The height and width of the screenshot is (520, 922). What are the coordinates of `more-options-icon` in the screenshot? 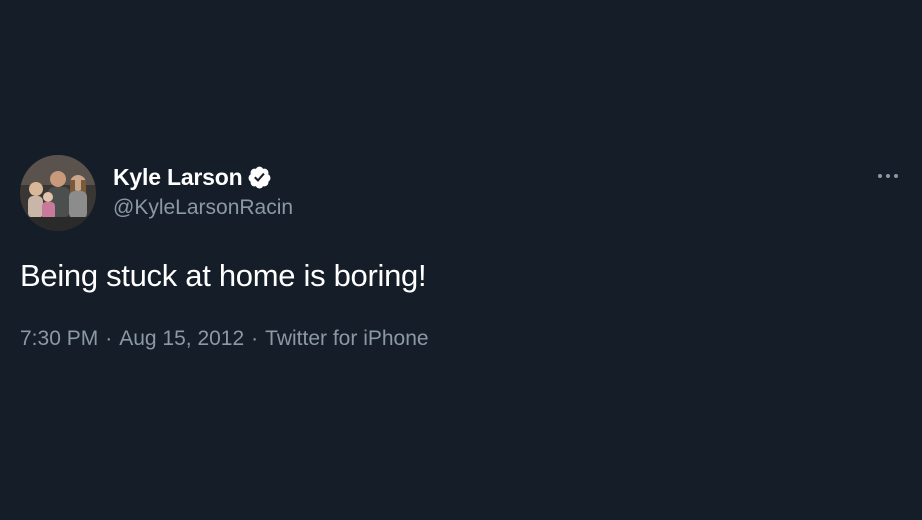 It's located at (888, 176).